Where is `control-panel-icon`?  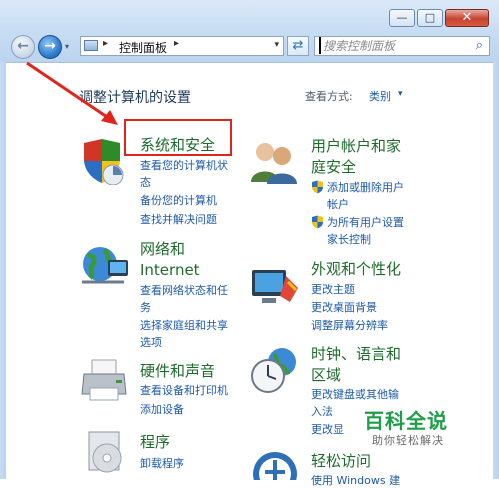
control-panel-icon is located at coordinates (91, 45).